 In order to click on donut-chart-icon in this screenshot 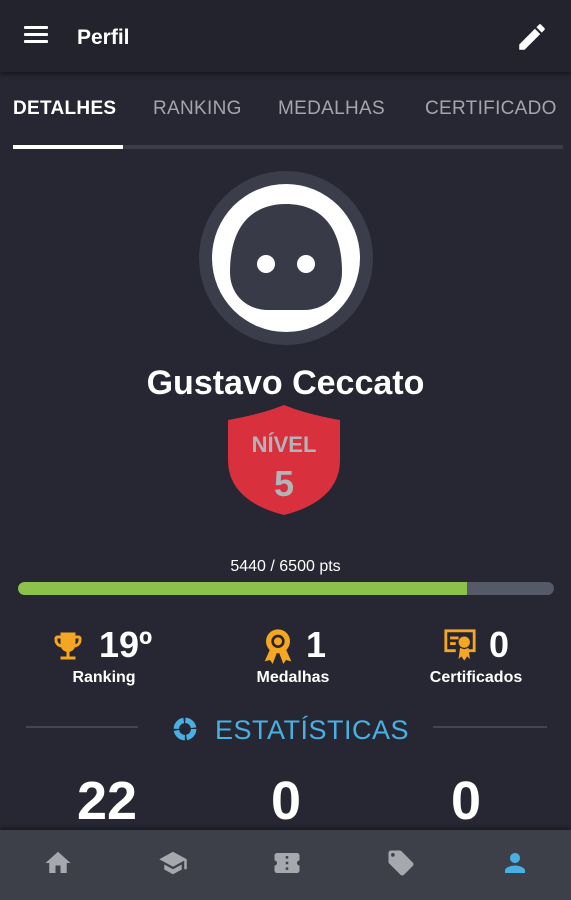, I will do `click(185, 729)`.